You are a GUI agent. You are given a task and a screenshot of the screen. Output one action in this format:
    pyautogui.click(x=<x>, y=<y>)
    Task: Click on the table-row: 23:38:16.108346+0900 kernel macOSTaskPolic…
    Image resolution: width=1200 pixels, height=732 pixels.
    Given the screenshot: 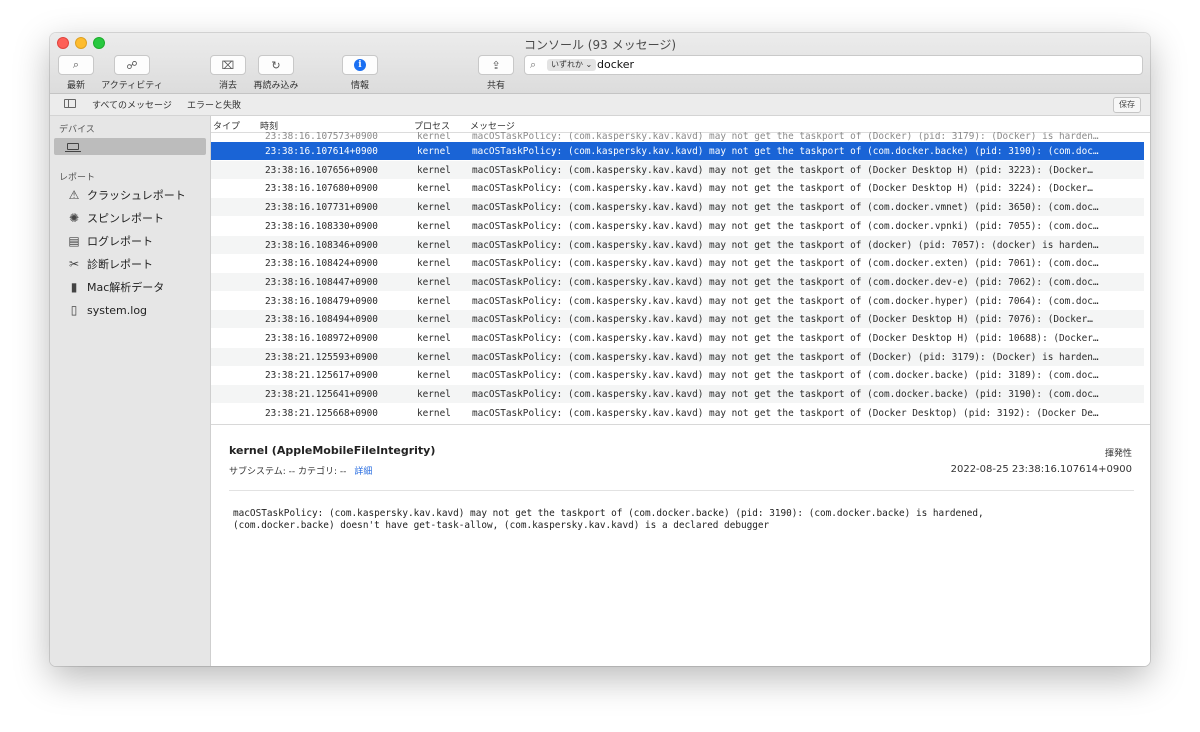 What is the action you would take?
    pyautogui.click(x=677, y=244)
    